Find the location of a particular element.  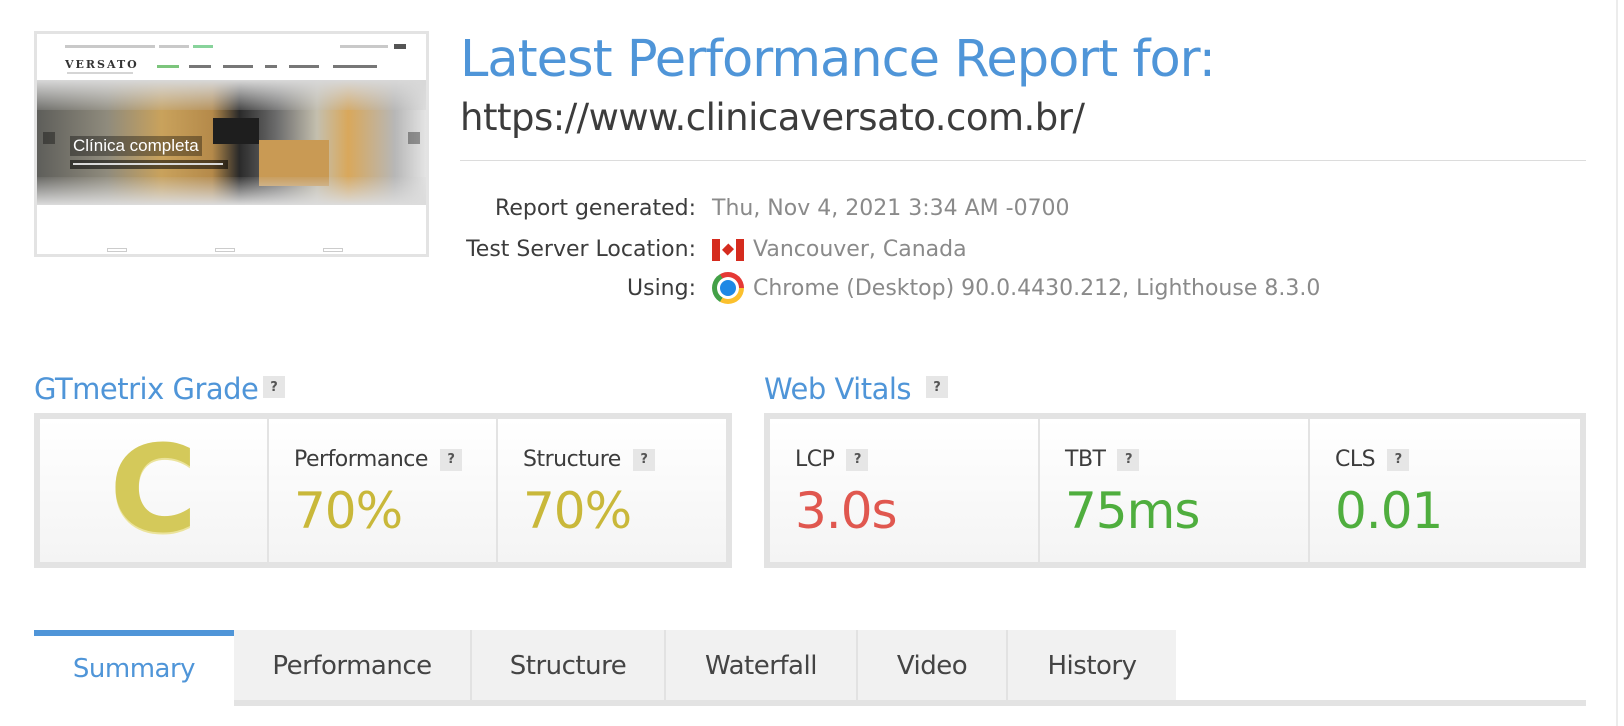

cls-cell: CLS ? 0.01 is located at coordinates (1445, 490).